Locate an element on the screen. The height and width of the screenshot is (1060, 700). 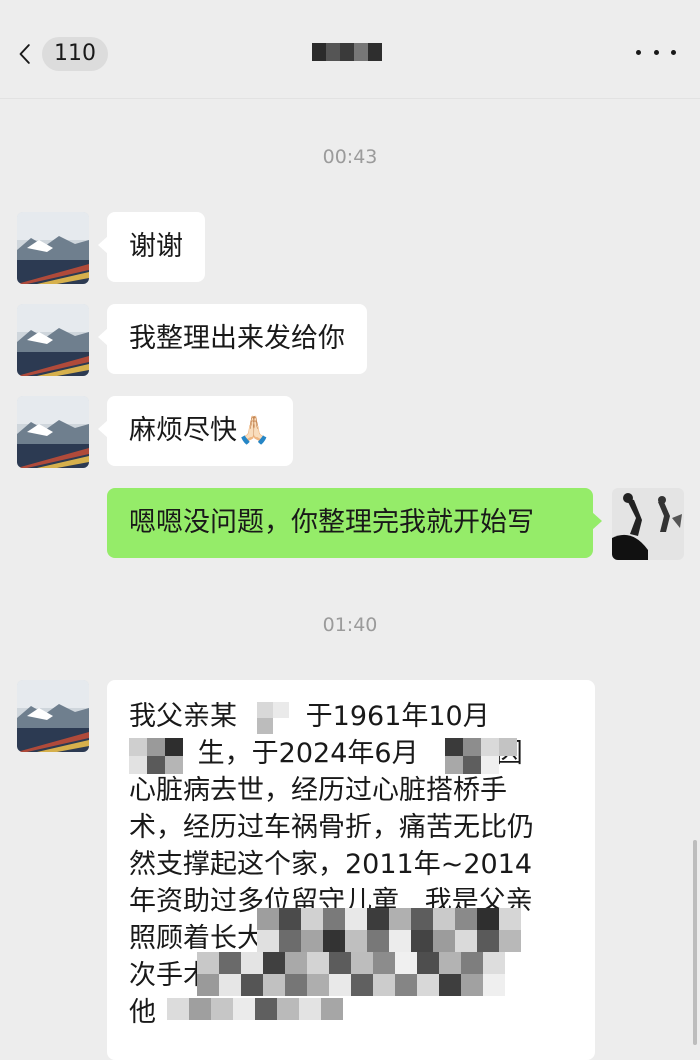
more-options-button is located at coordinates (656, 52).